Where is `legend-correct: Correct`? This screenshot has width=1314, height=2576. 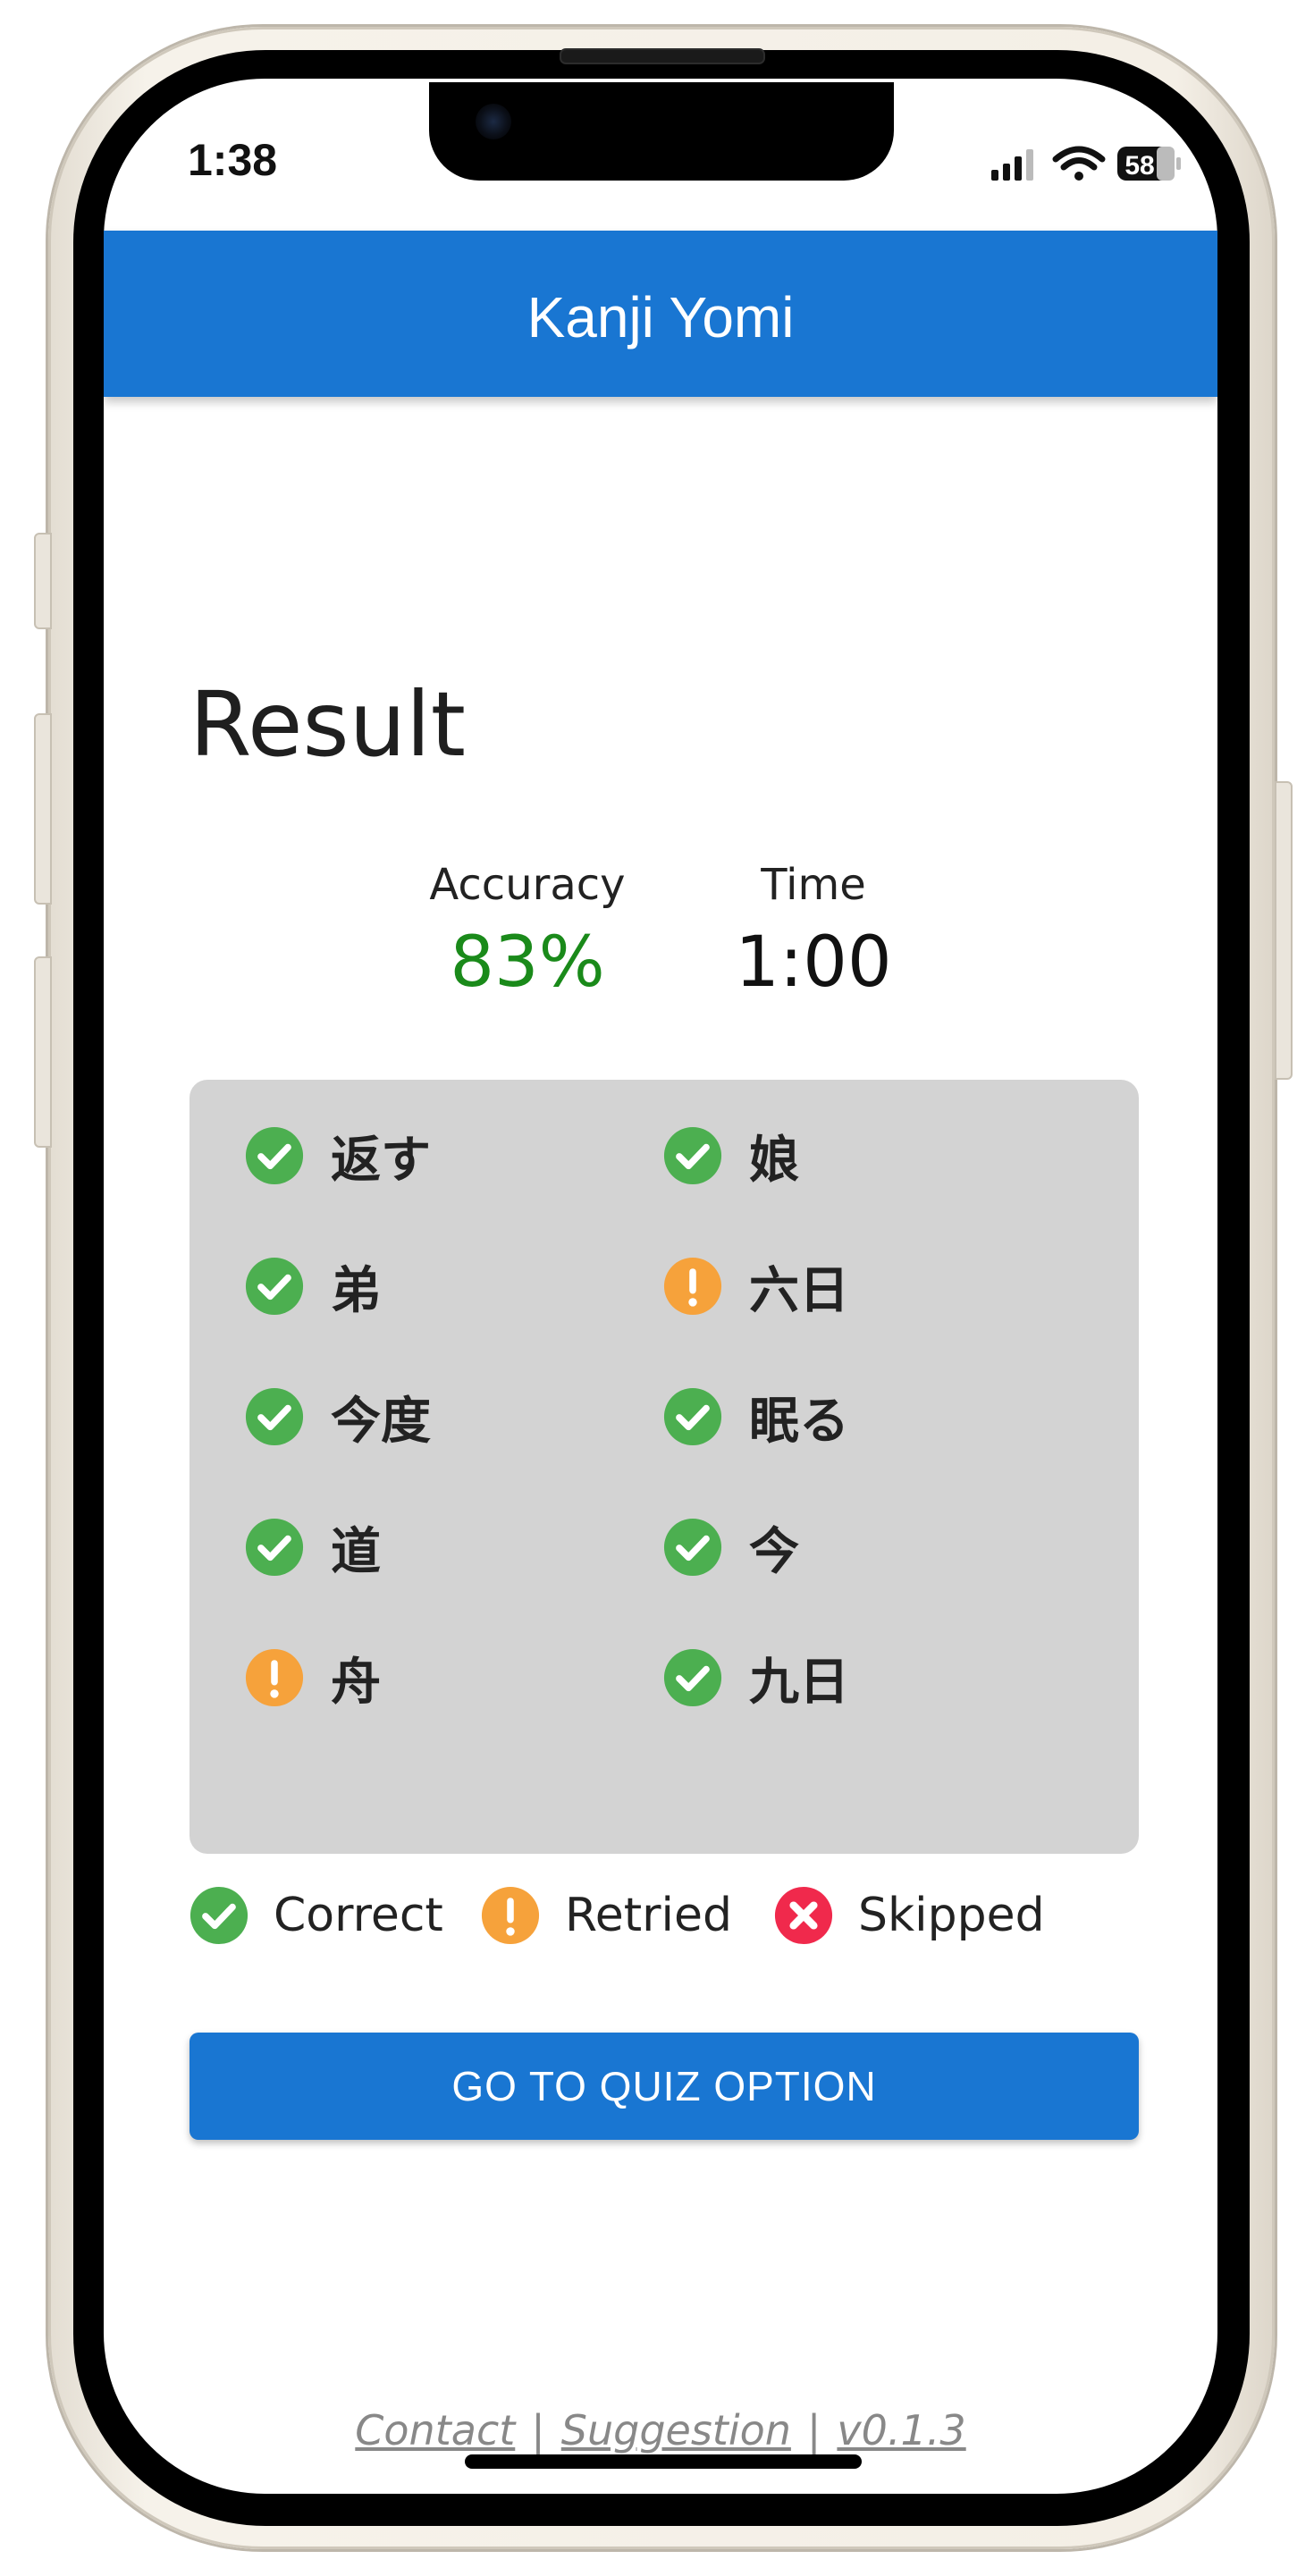
legend-correct: Correct is located at coordinates (316, 1916).